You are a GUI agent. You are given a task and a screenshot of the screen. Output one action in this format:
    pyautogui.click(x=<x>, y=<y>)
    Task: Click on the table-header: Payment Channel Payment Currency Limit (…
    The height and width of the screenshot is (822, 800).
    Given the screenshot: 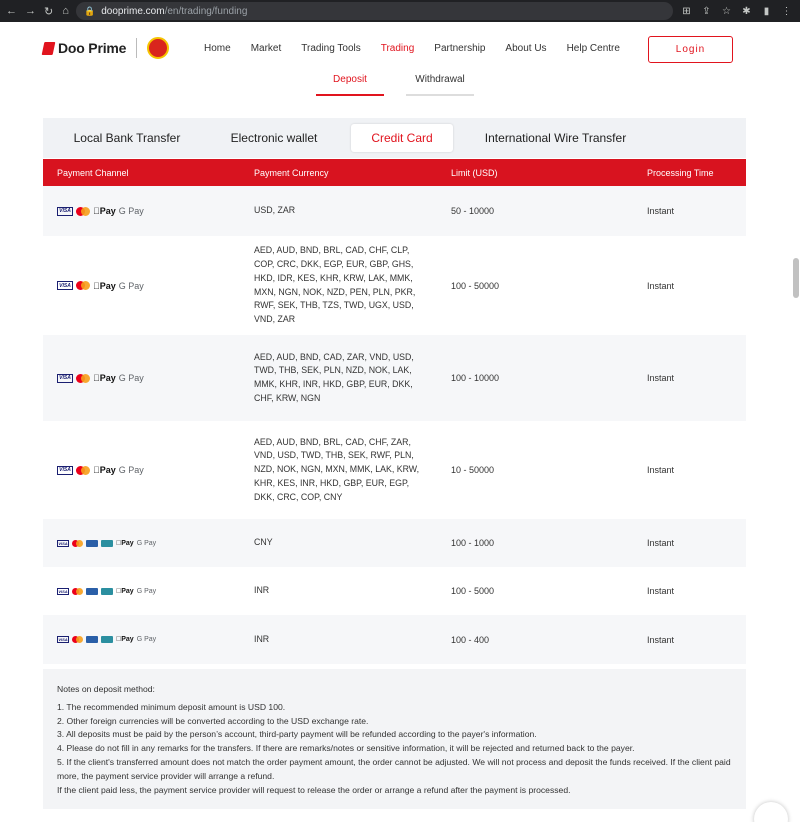 What is the action you would take?
    pyautogui.click(x=394, y=172)
    